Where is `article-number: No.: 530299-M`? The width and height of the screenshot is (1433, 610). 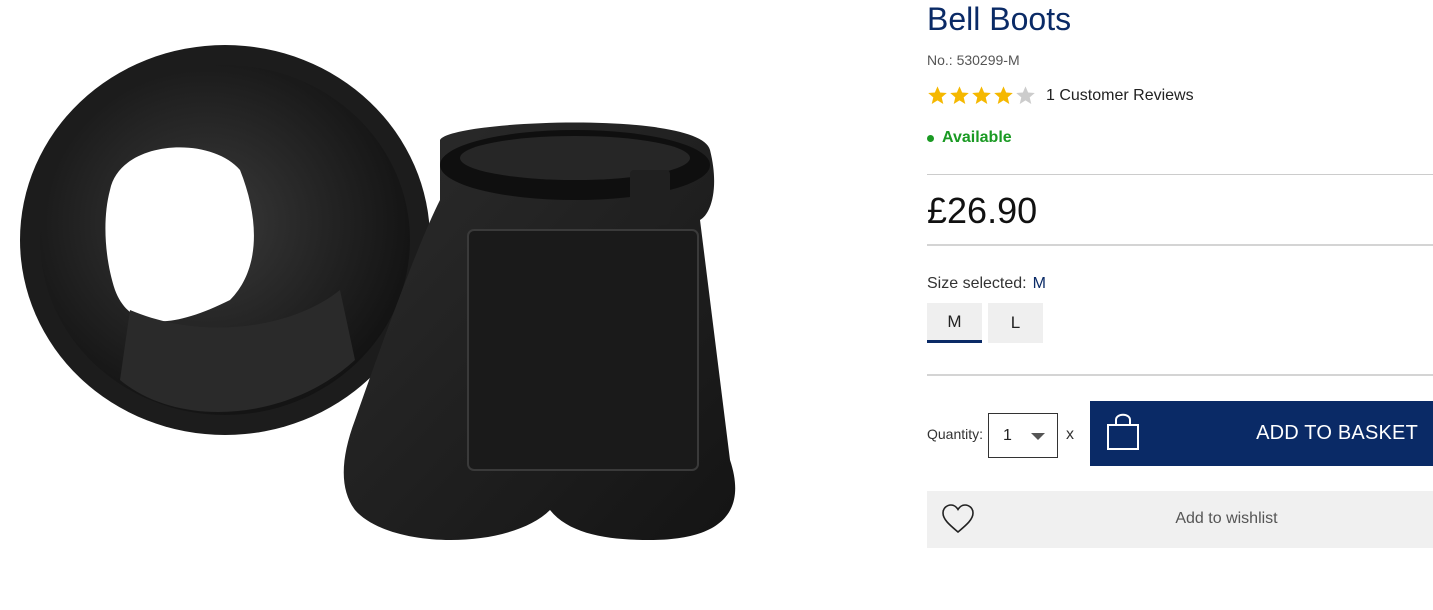
article-number: No.: 530299-M is located at coordinates (973, 60).